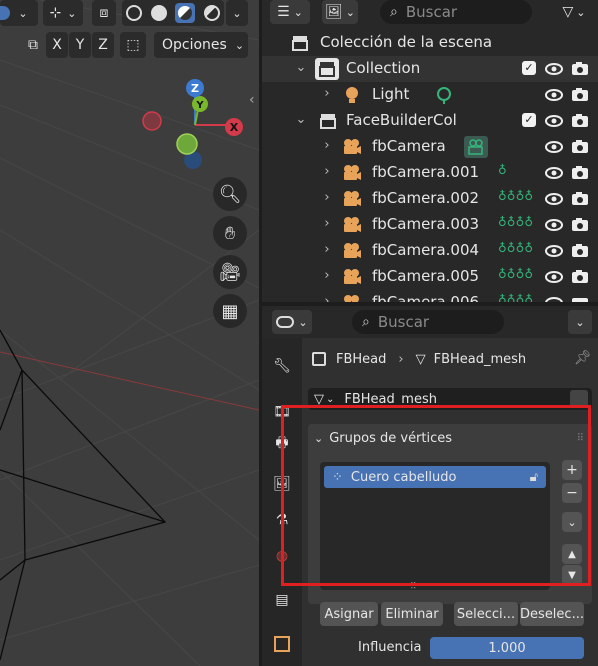  What do you see at coordinates (572, 470) in the screenshot?
I see `add-vertex-group-button: +` at bounding box center [572, 470].